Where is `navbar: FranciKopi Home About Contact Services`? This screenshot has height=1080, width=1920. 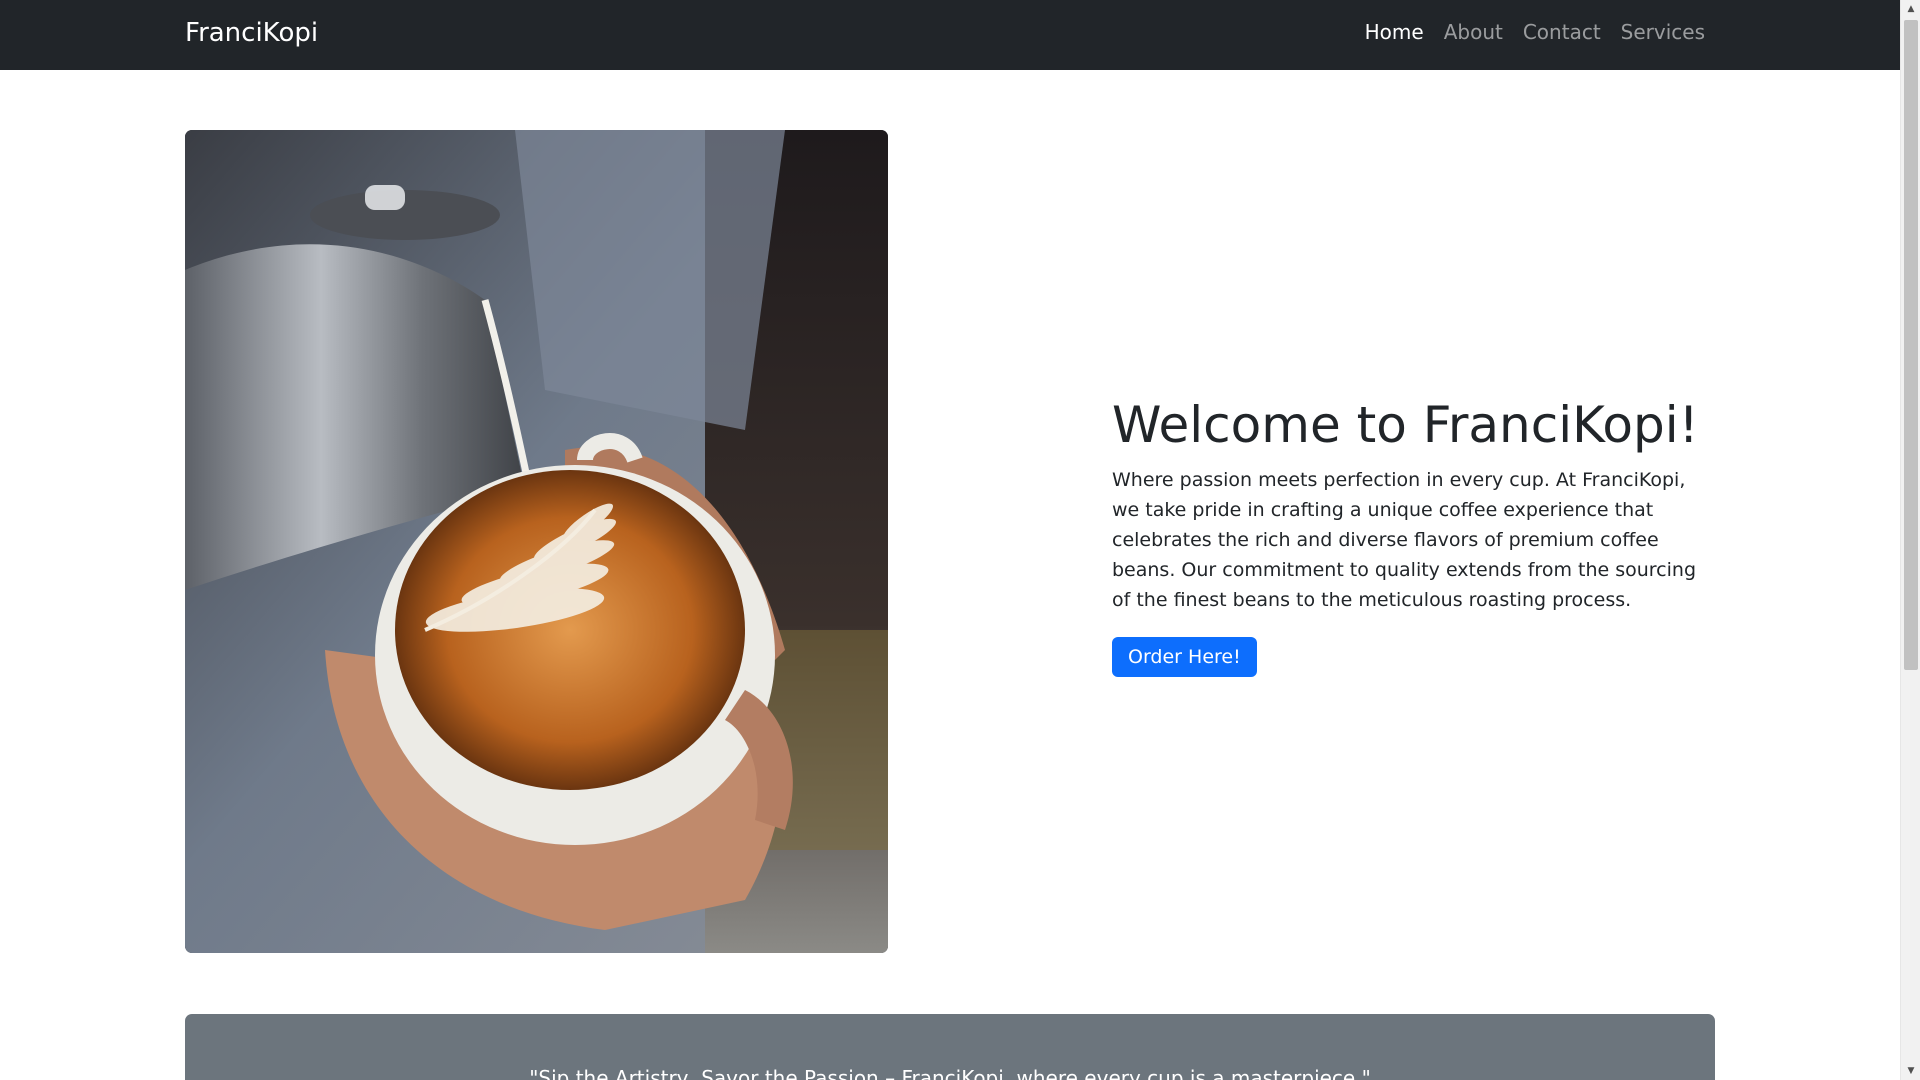 navbar: FranciKopi Home About Contact Services is located at coordinates (950, 35).